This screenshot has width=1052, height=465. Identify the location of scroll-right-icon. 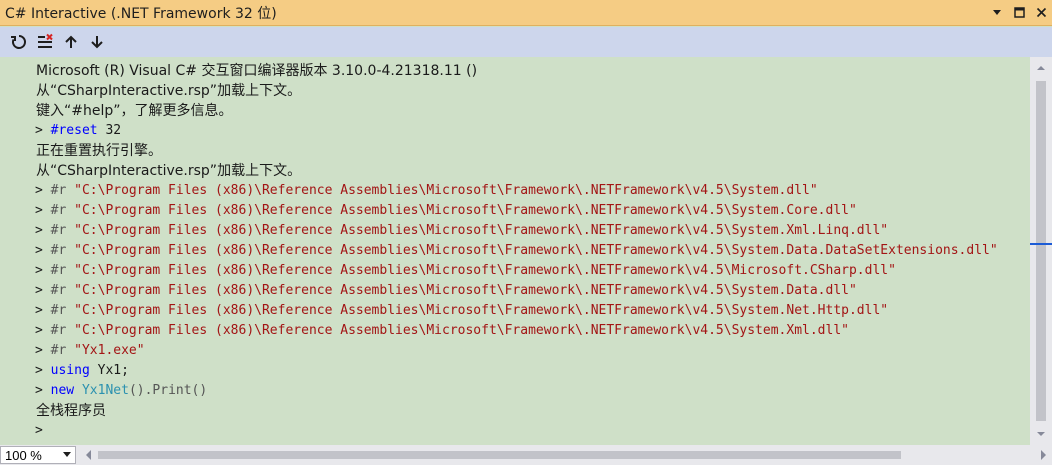
(1044, 455).